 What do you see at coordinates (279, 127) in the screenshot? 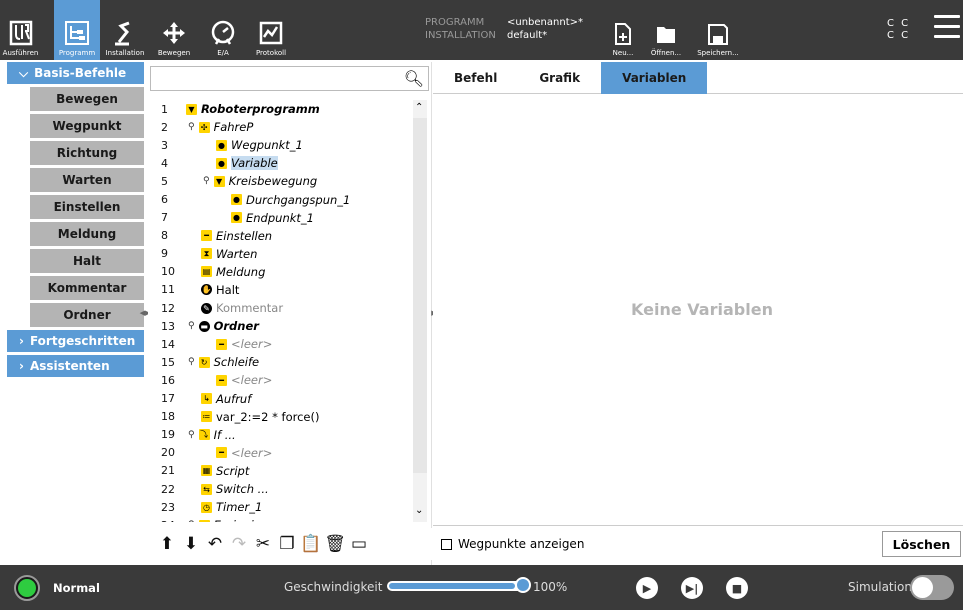
I see `tree-row: 2 ⚲ ✣ FahreP` at bounding box center [279, 127].